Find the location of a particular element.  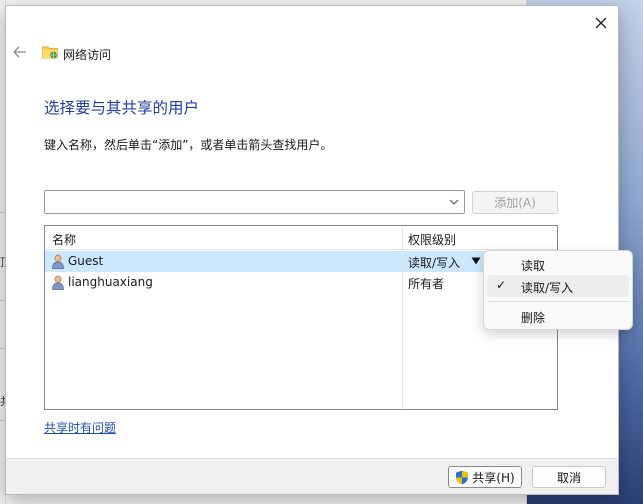

list-header: 名称 权限级别 is located at coordinates (301, 238).